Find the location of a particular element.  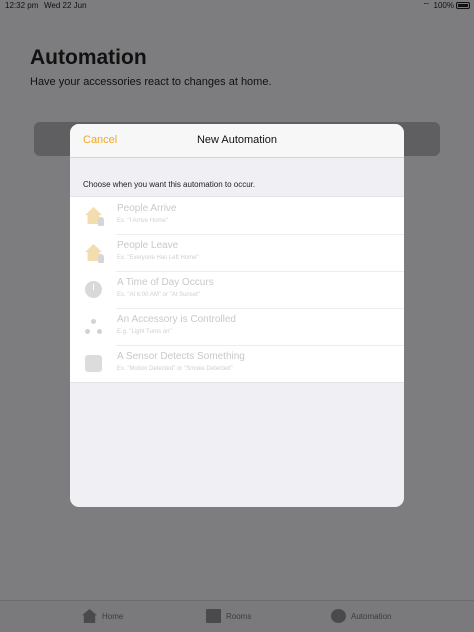

battery-percentage: 100% is located at coordinates (443, 5).